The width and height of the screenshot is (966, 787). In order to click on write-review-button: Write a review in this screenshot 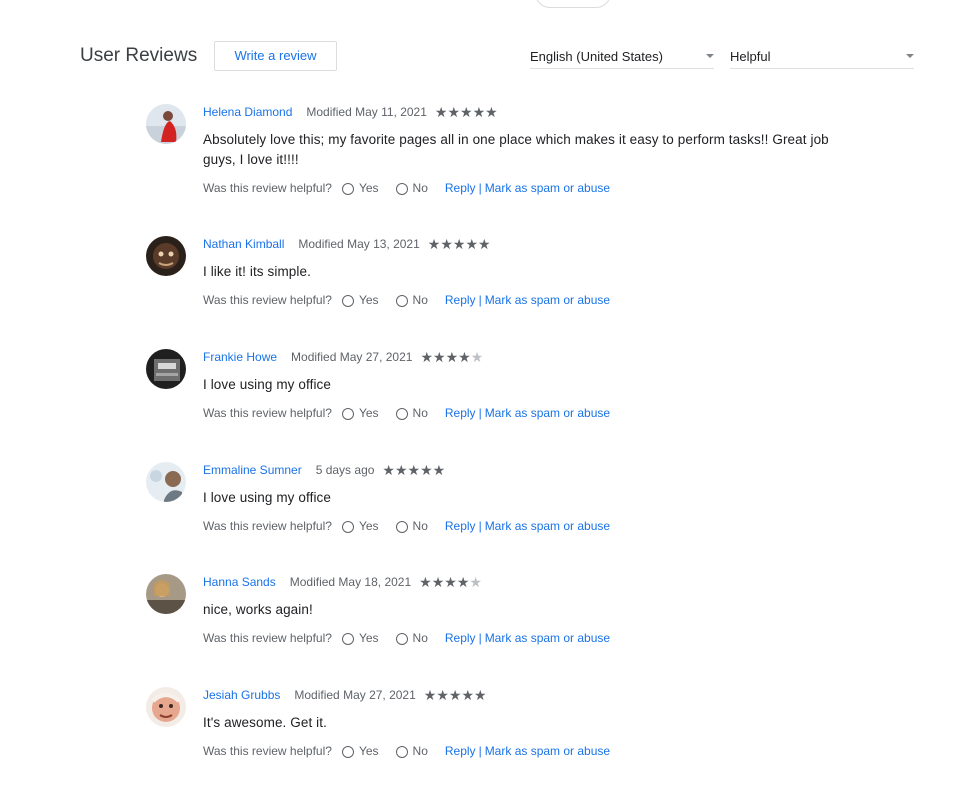, I will do `click(275, 56)`.